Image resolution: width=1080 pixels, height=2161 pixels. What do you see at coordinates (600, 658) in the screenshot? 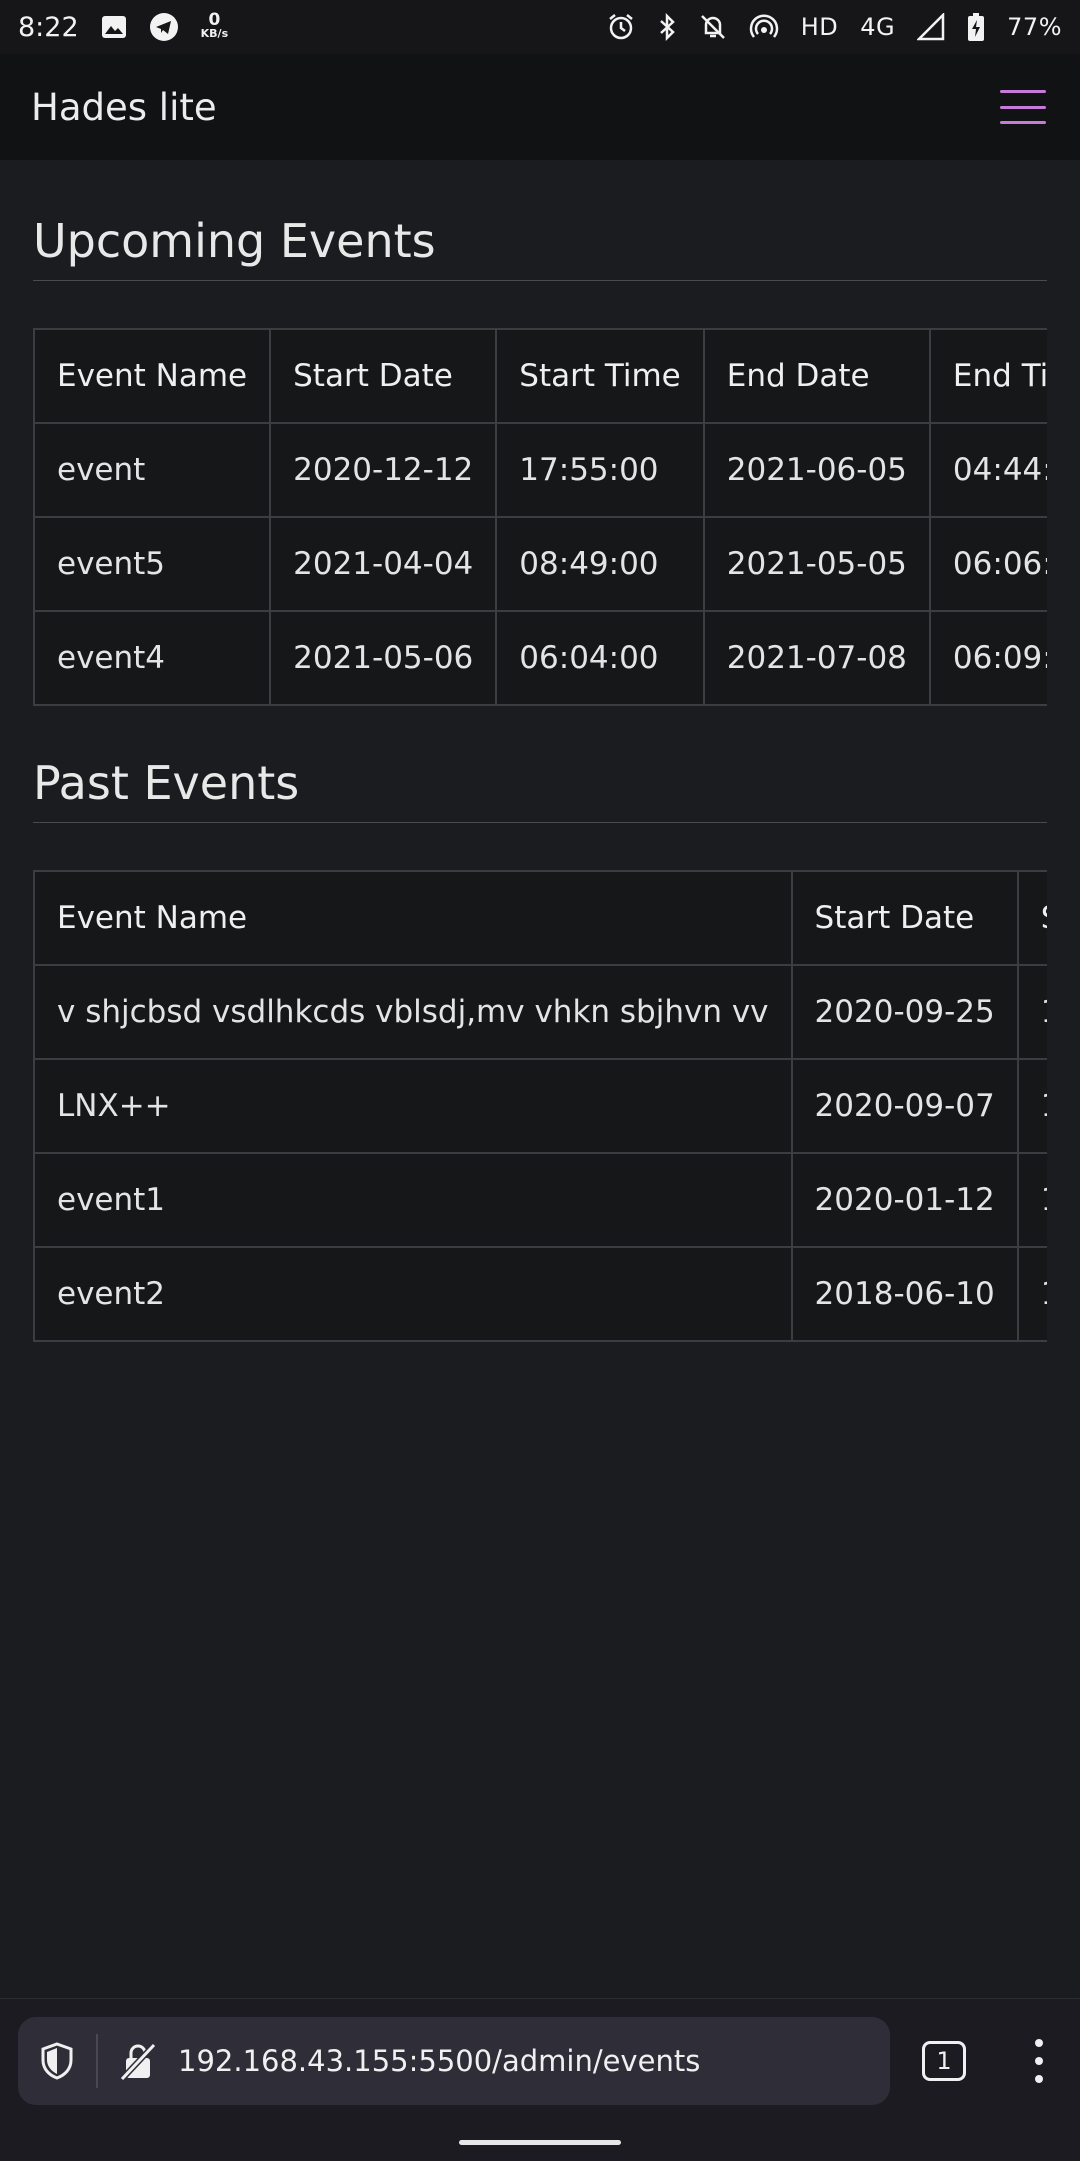
I see `start-time-cell: 06:04:00` at bounding box center [600, 658].